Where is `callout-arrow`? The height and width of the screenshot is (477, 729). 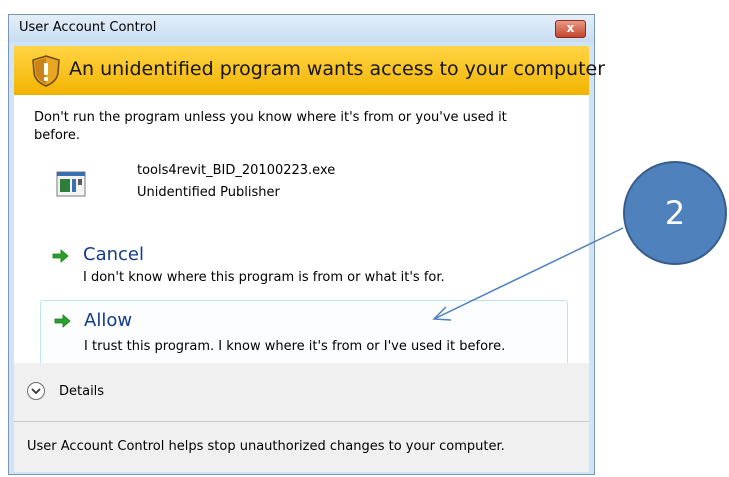 callout-arrow is located at coordinates (528, 274).